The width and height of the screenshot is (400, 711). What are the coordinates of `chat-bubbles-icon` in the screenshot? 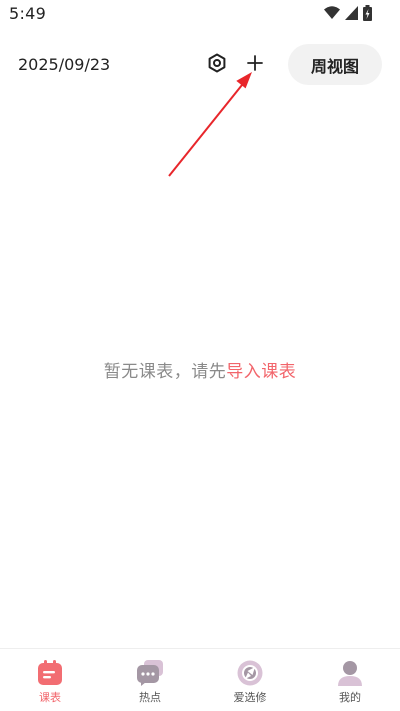 It's located at (150, 673).